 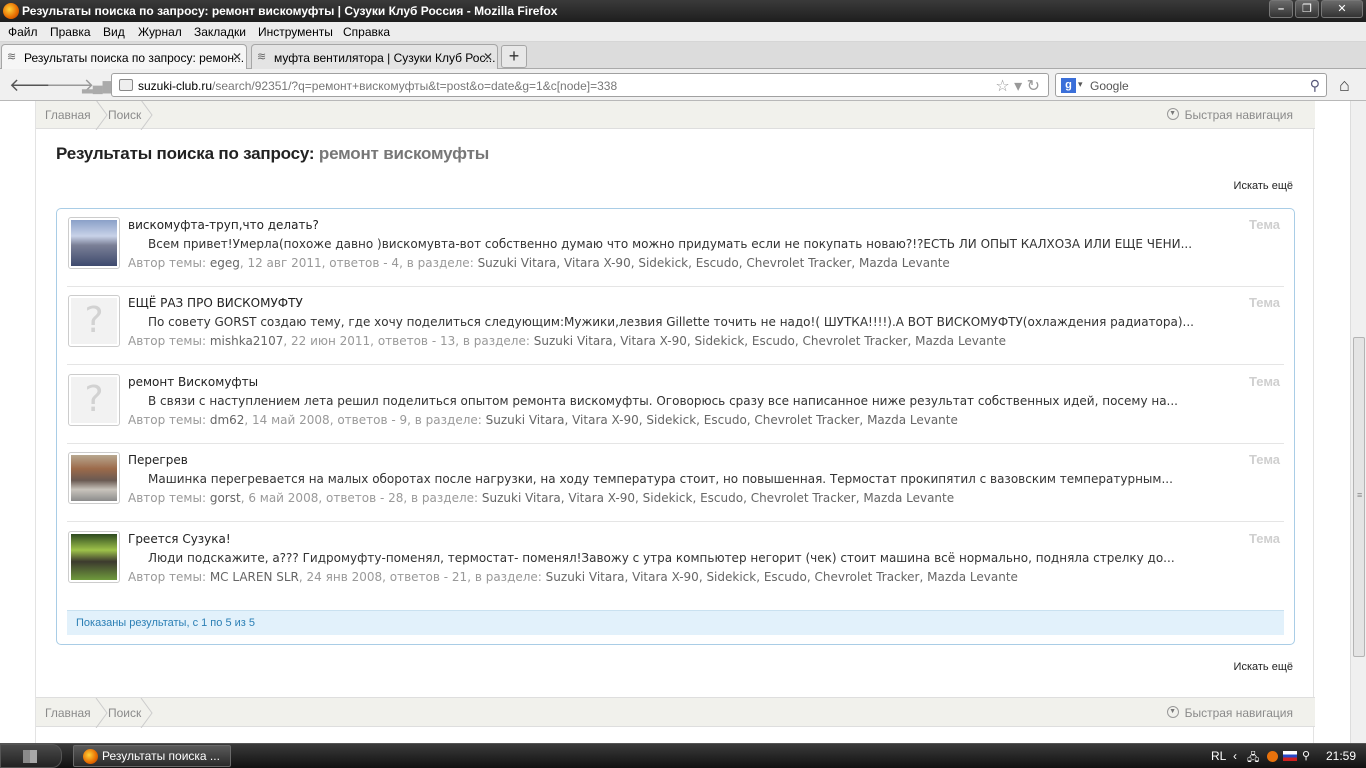 What do you see at coordinates (223, 225) in the screenshot?
I see `result-title: вискомуфта-труп,что делать?` at bounding box center [223, 225].